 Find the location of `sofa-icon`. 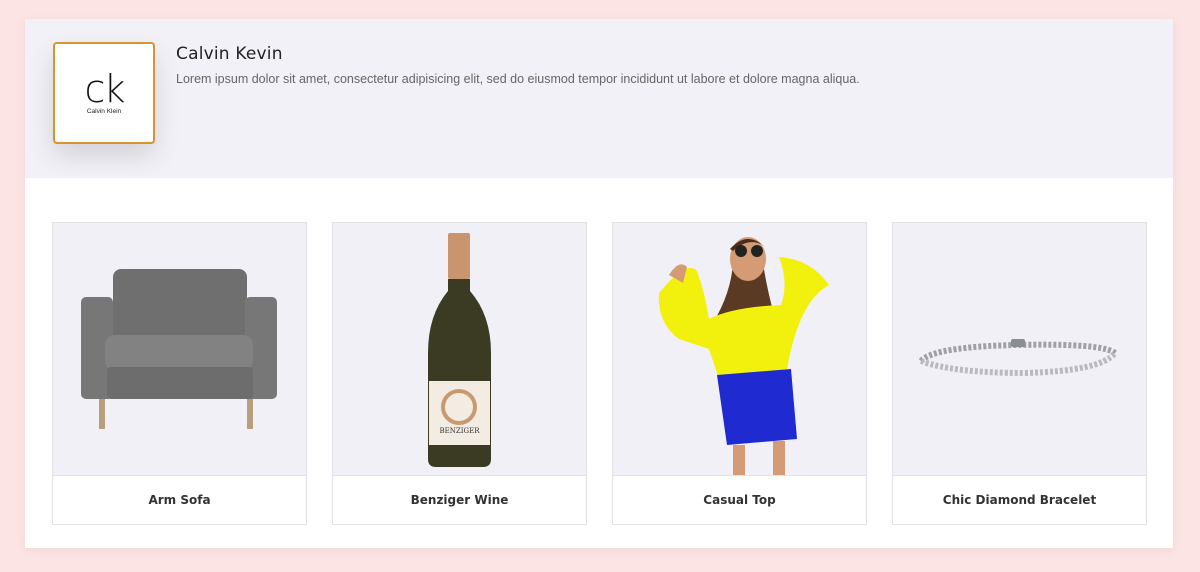

sofa-icon is located at coordinates (179, 349).